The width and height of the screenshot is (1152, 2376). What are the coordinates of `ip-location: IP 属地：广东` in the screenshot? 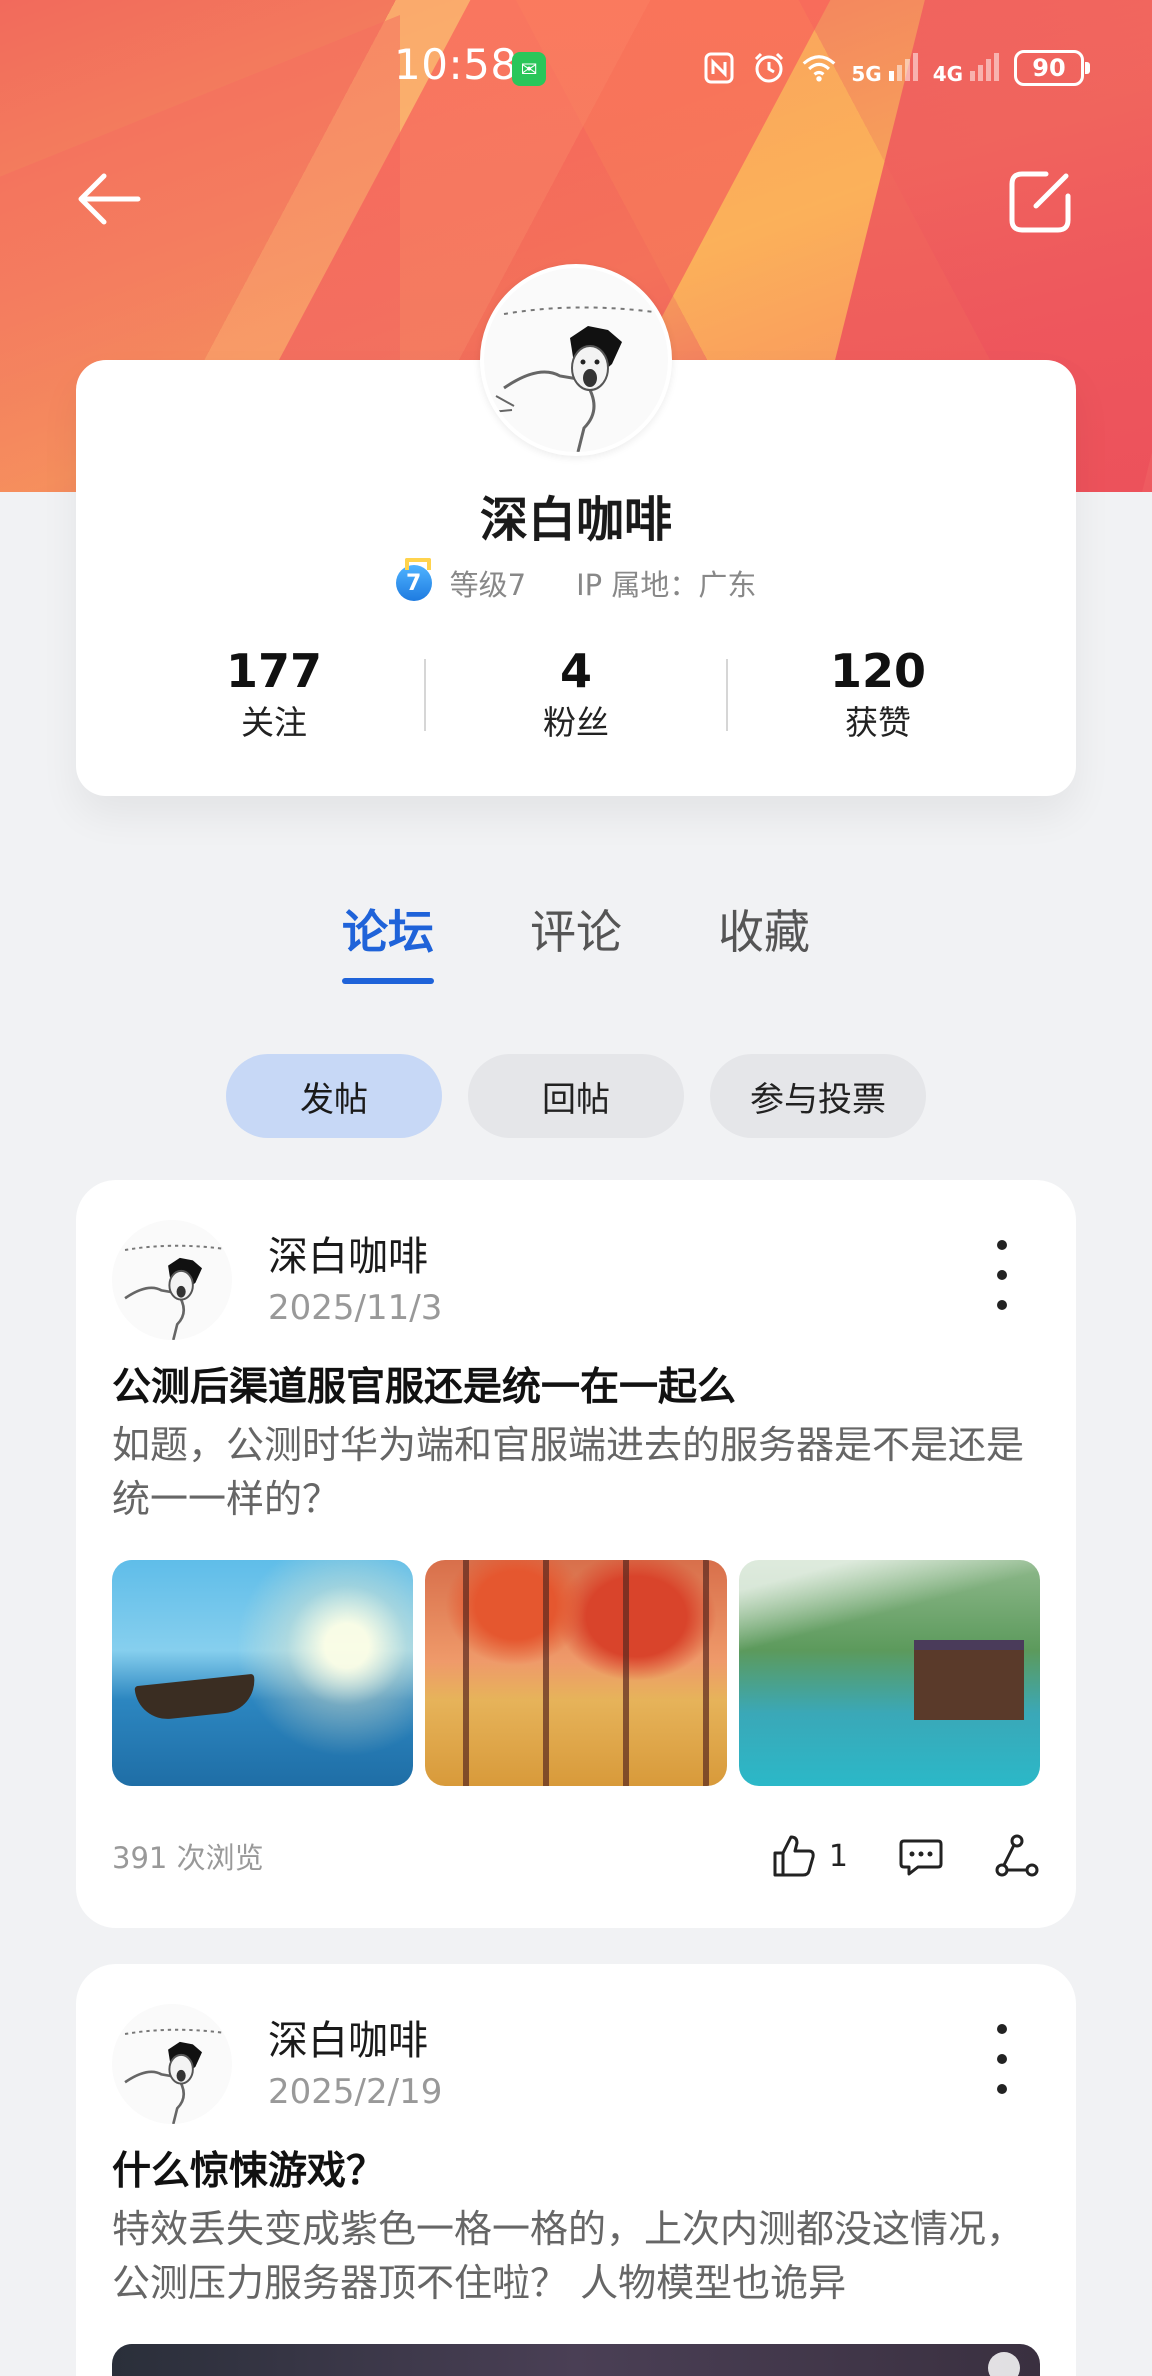 It's located at (666, 585).